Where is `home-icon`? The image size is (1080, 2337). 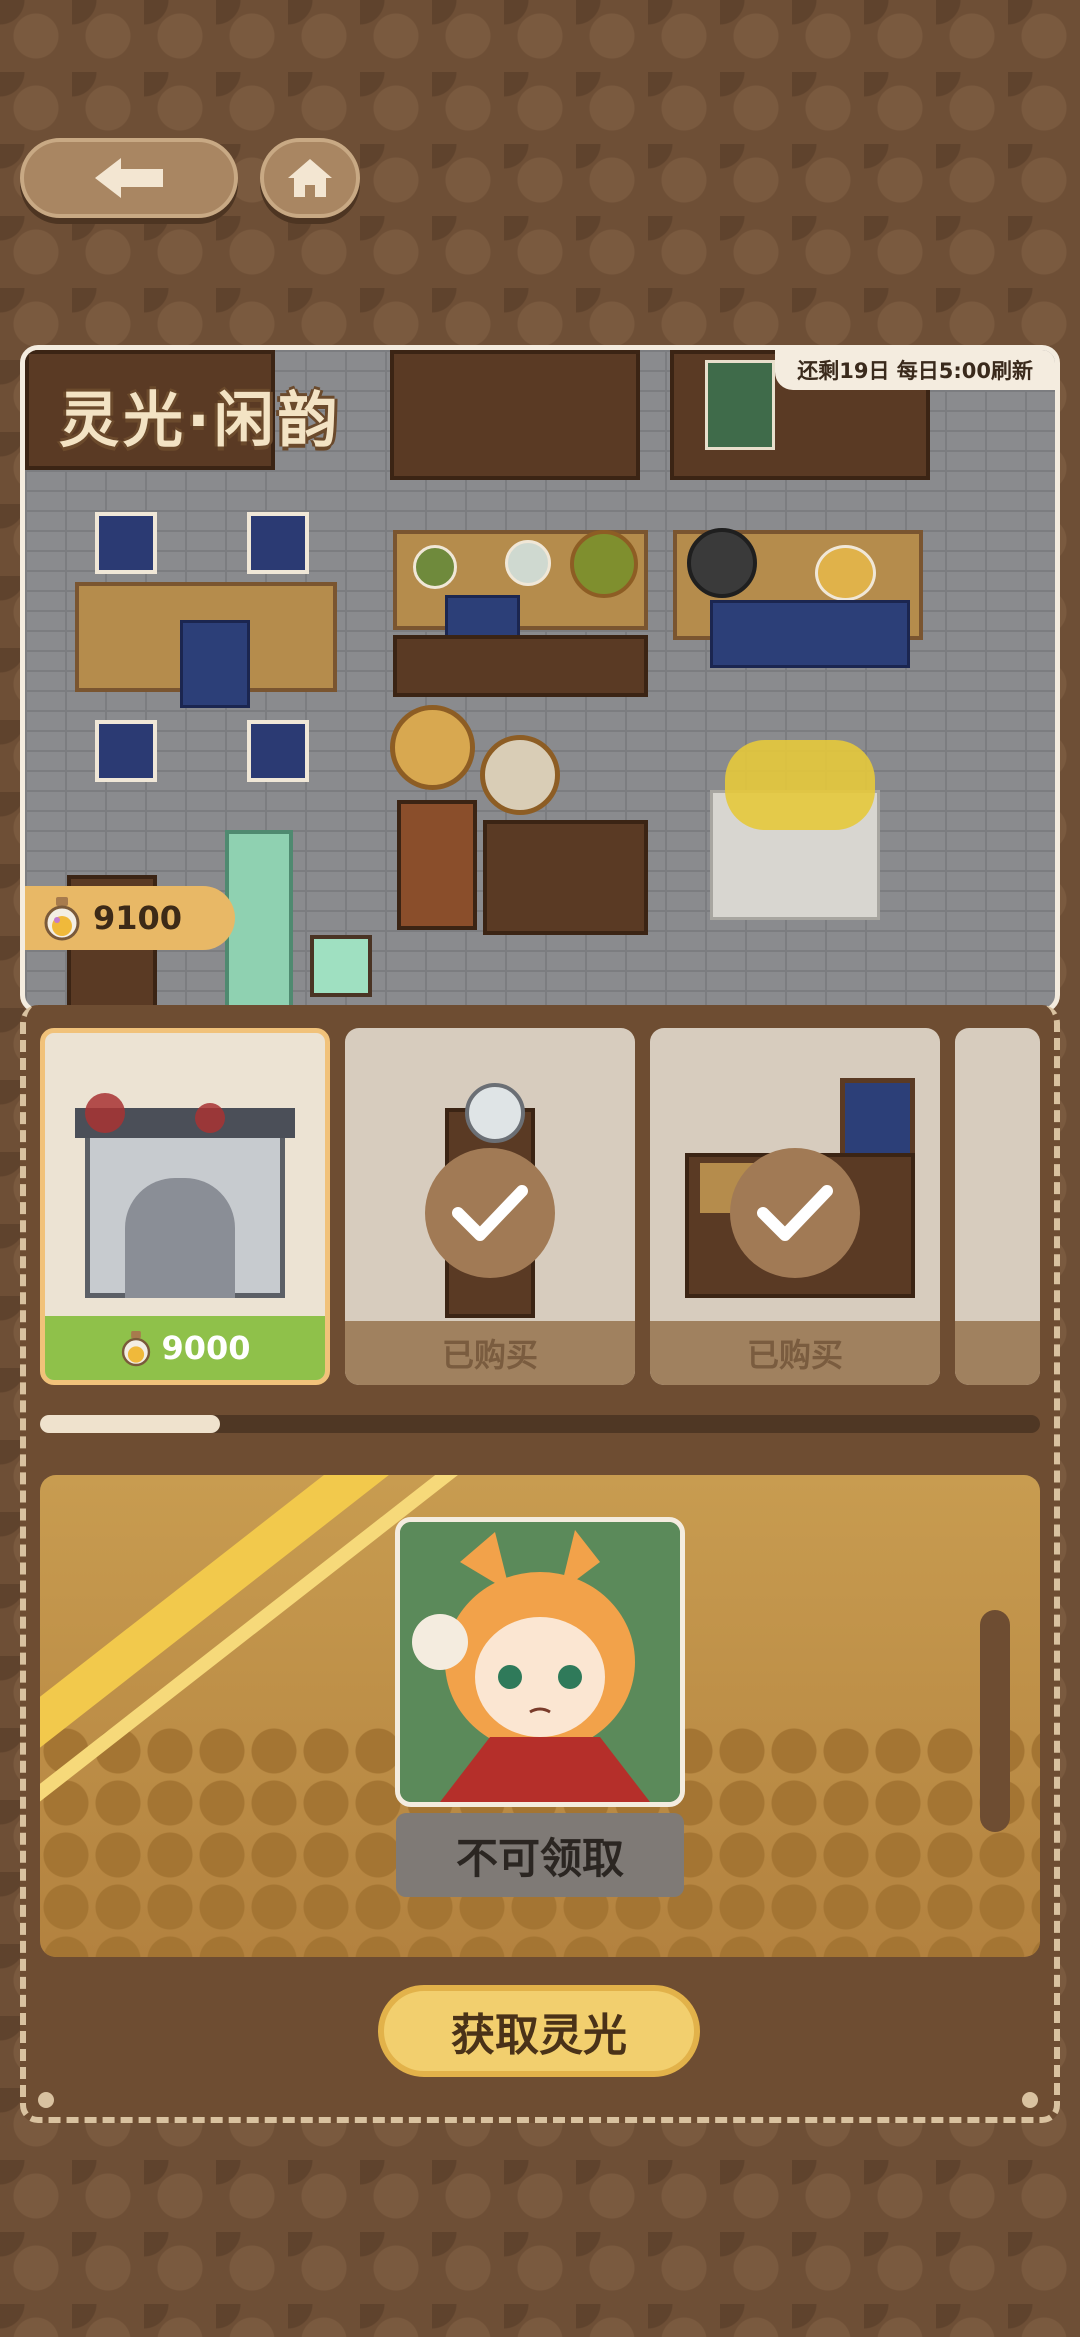 home-icon is located at coordinates (310, 178).